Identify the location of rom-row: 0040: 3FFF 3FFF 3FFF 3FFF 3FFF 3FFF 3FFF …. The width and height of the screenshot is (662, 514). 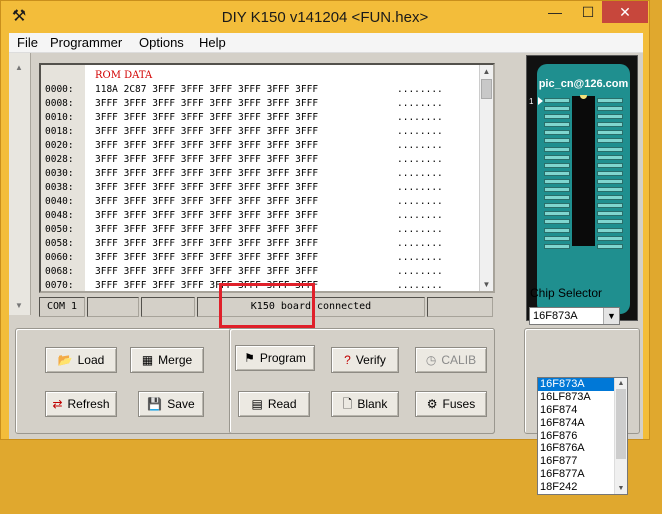
(261, 203).